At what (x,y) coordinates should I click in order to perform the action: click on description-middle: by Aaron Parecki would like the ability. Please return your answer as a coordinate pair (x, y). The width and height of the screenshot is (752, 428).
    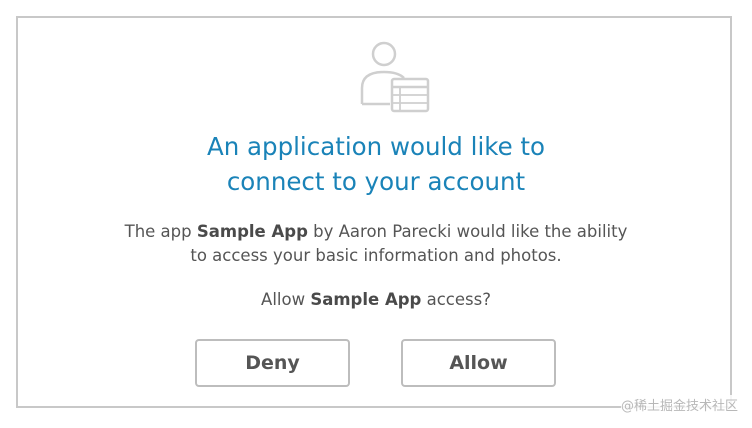
    Looking at the image, I should click on (467, 231).